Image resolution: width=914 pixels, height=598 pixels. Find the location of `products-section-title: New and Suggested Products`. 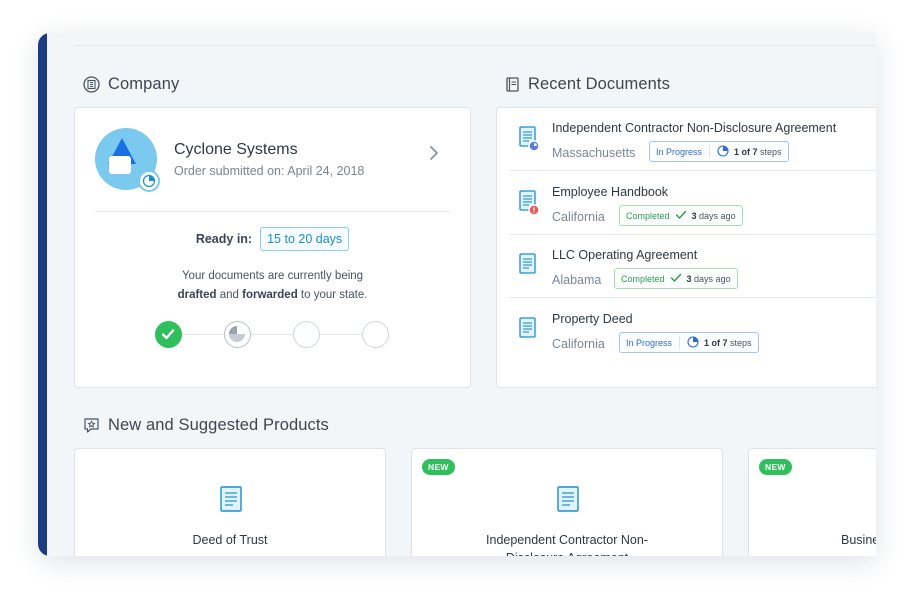

products-section-title: New and Suggested Products is located at coordinates (206, 425).